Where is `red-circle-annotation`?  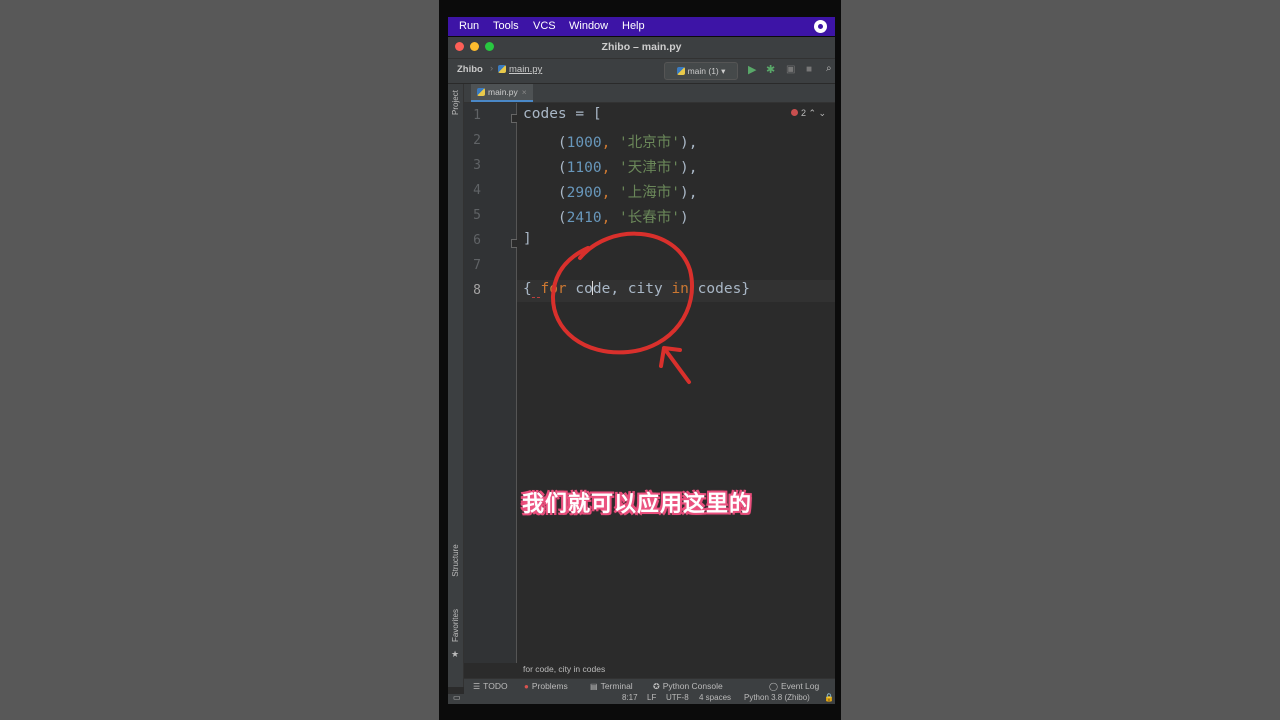
red-circle-annotation is located at coordinates (622, 307).